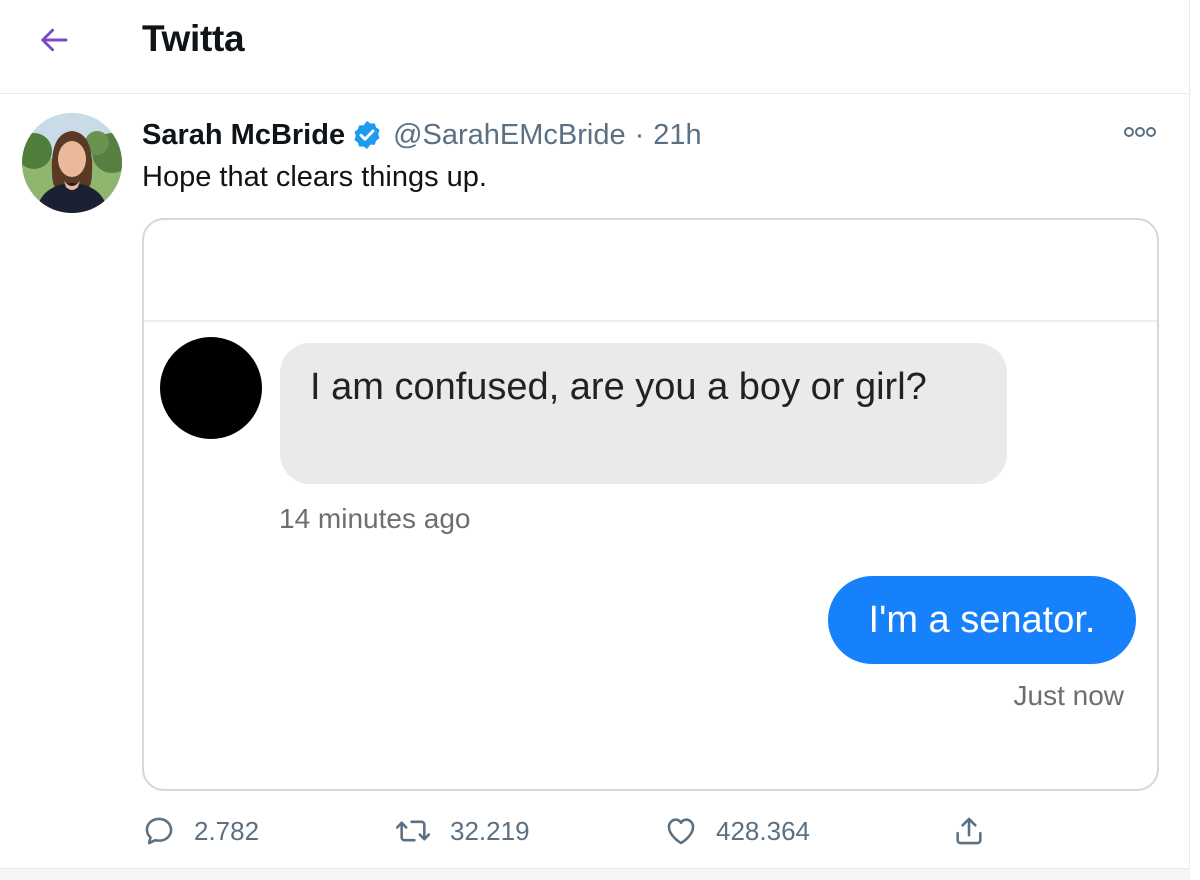 This screenshot has width=1200, height=880. I want to click on retweet-icon, so click(413, 831).